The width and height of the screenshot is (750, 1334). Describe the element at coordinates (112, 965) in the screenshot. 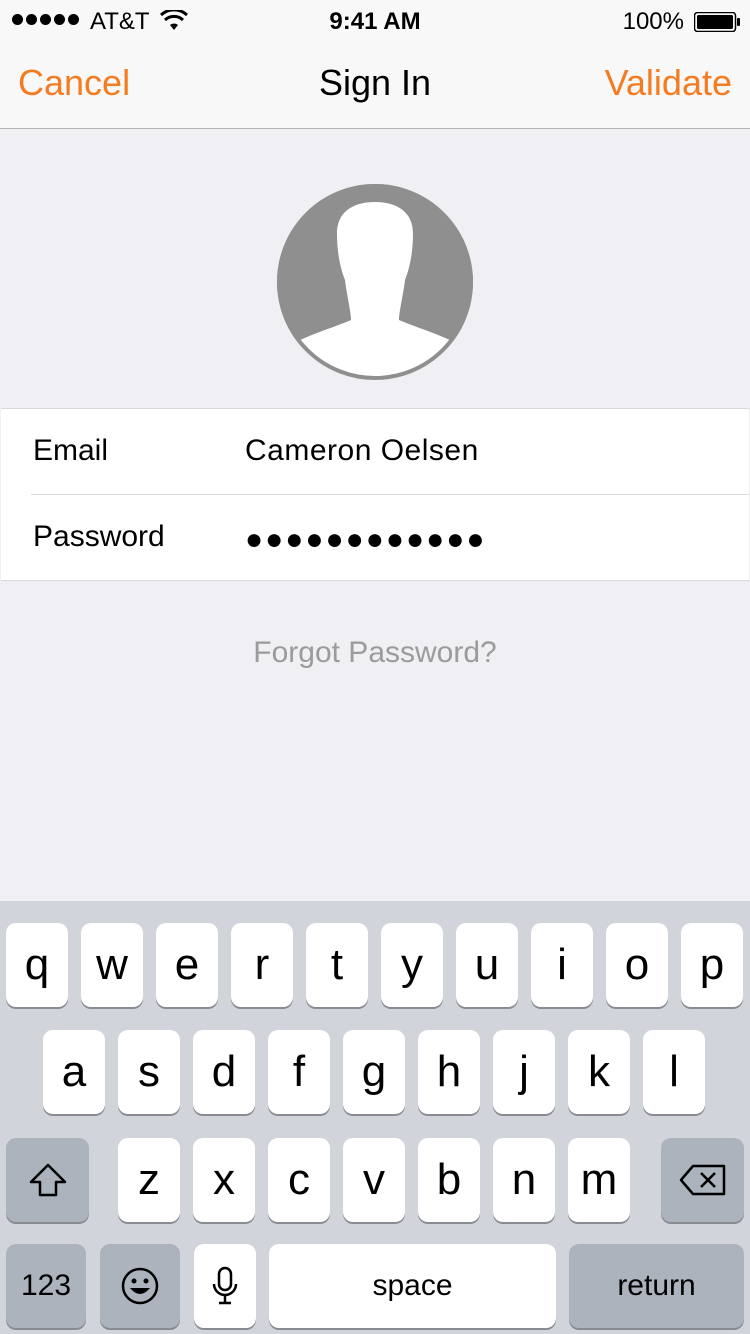

I see `key-w: w` at that location.